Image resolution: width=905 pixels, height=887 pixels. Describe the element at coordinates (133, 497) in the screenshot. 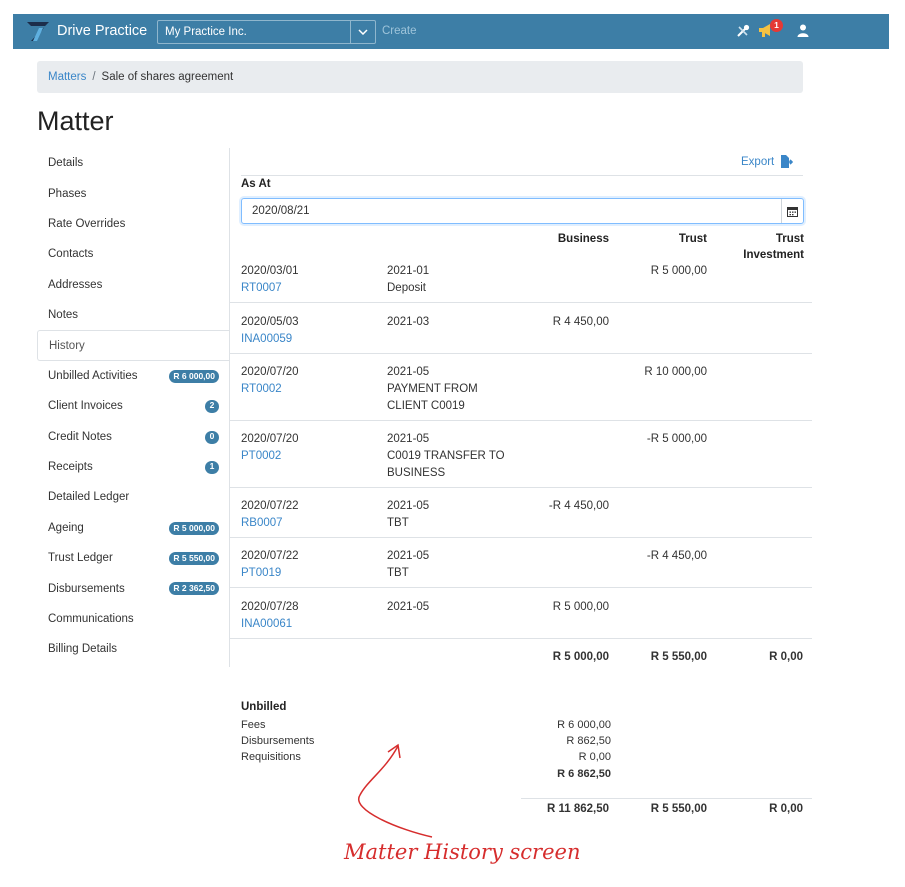

I see `sidebar-item-detailed-ledger: Detailed Ledger` at that location.